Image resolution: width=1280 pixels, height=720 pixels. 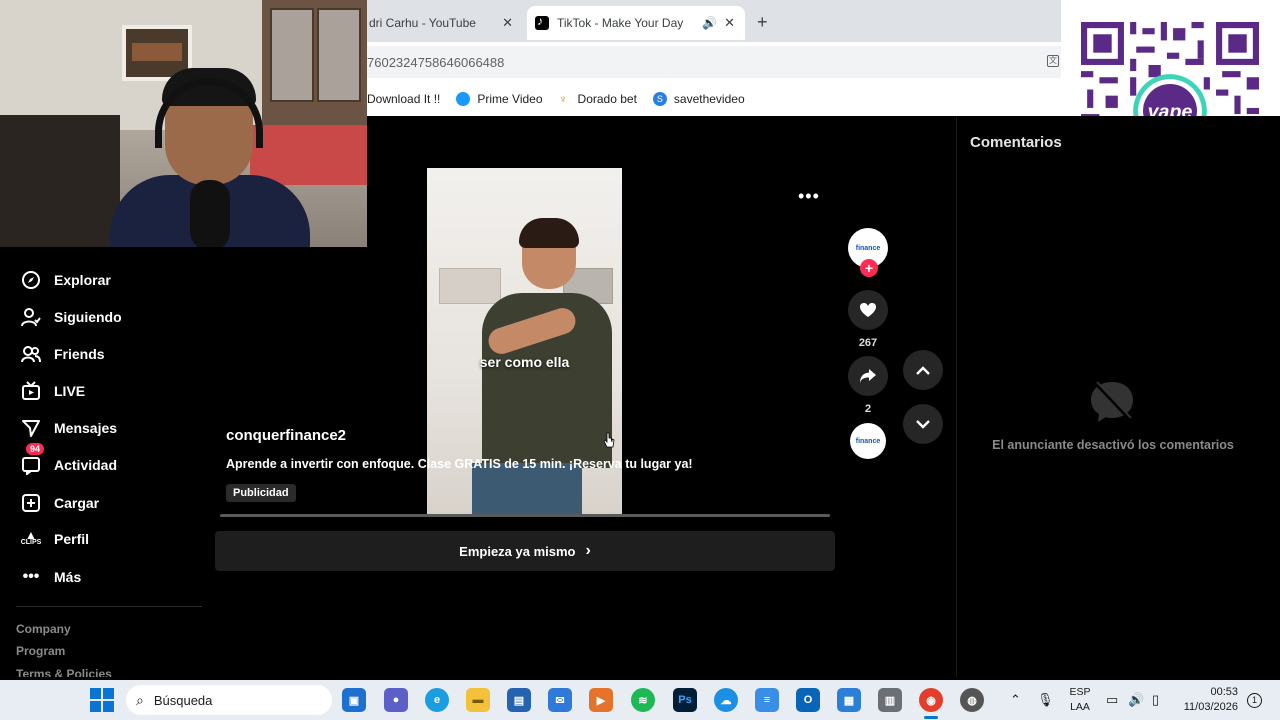 I want to click on webcam-overlay, so click(x=183, y=123).